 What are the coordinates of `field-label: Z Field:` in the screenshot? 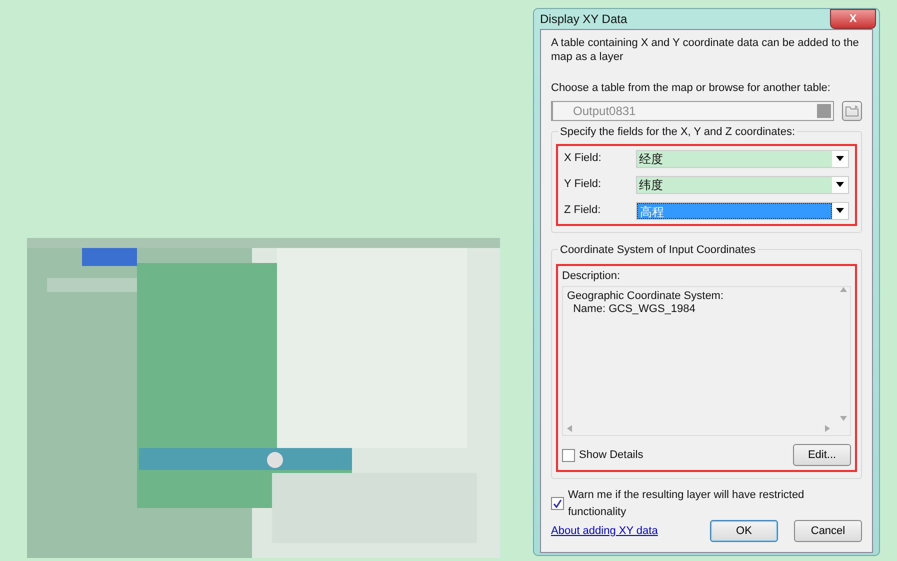 It's located at (583, 210).